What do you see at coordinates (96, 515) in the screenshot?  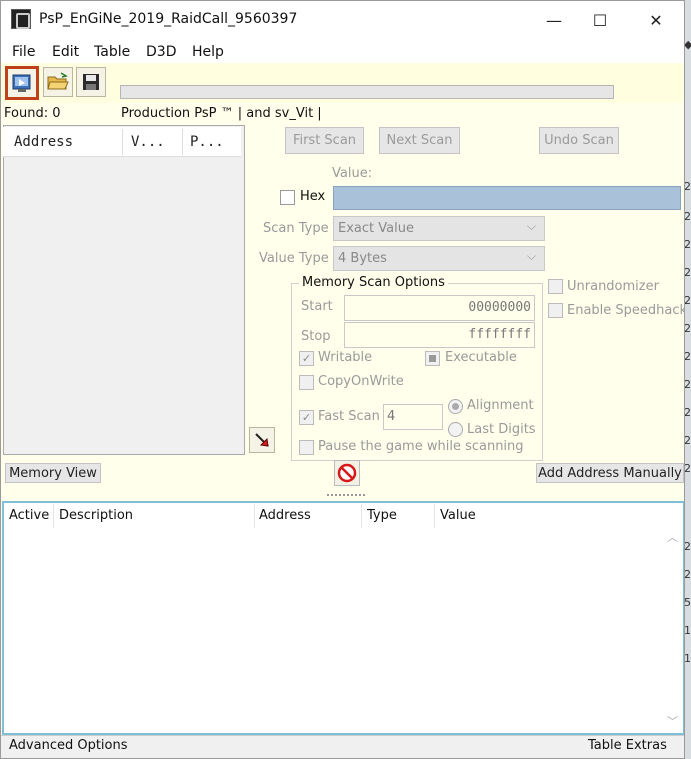 I see `col-description: Description` at bounding box center [96, 515].